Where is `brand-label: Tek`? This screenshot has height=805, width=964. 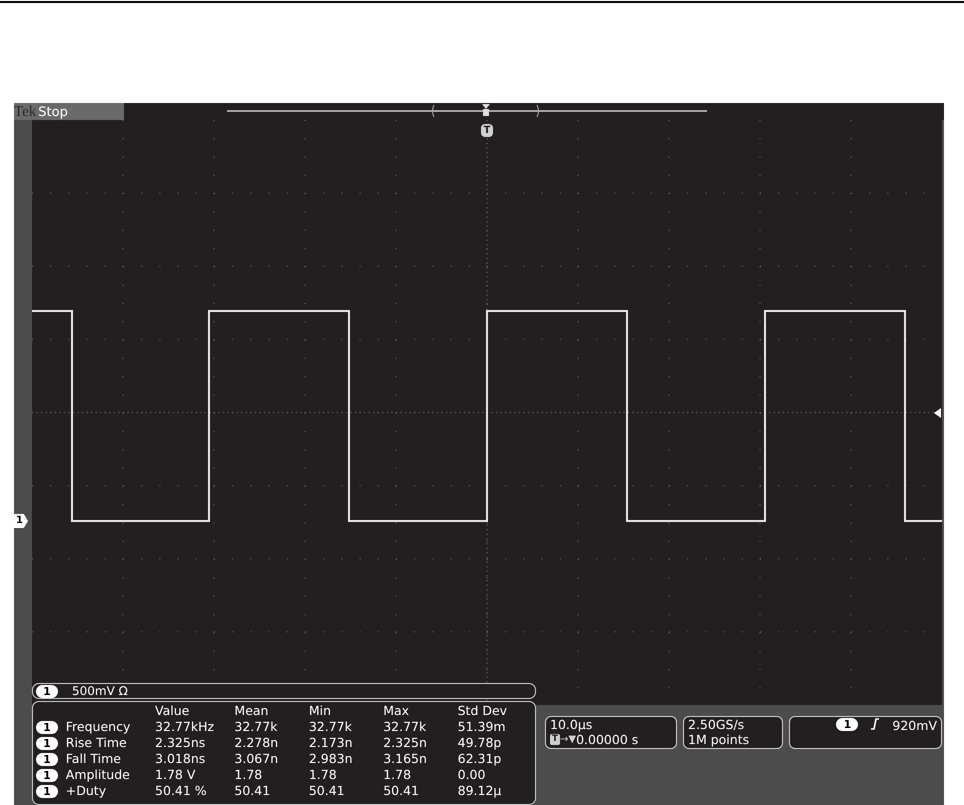 brand-label: Tek is located at coordinates (25, 112).